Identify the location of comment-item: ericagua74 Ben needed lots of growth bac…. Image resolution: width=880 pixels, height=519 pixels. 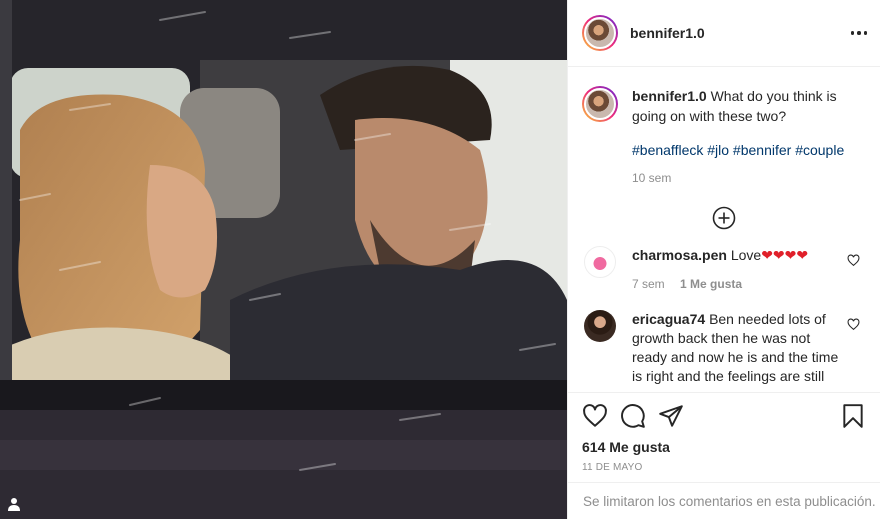
(724, 348).